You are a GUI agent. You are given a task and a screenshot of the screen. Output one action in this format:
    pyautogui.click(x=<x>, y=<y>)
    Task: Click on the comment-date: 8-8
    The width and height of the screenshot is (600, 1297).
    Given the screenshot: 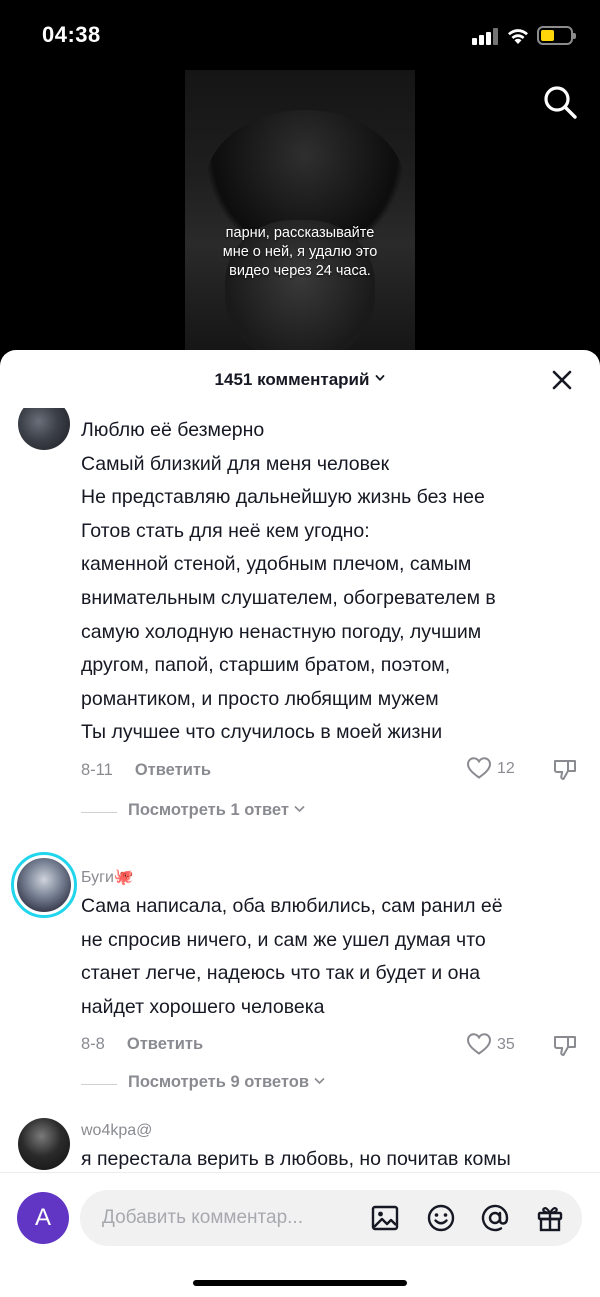 What is the action you would take?
    pyautogui.click(x=93, y=1044)
    